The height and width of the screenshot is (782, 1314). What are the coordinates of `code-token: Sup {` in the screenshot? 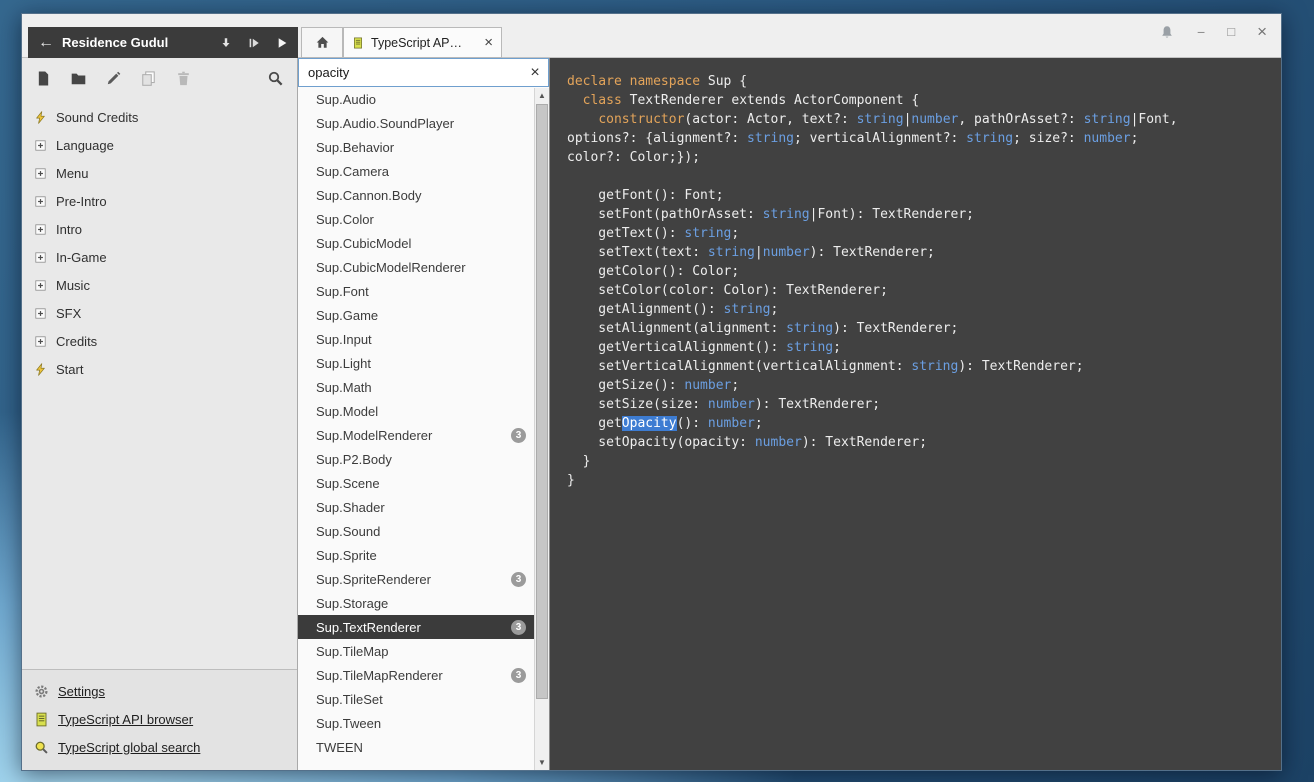 It's located at (724, 81).